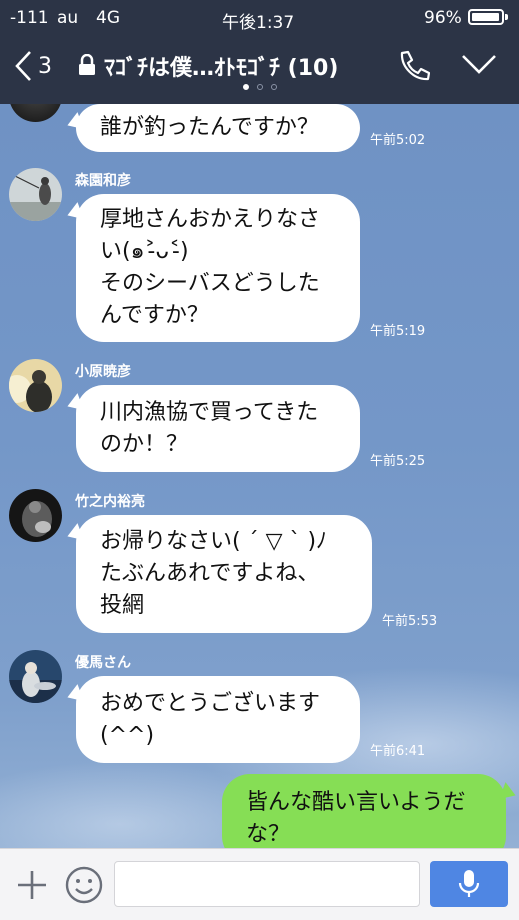  I want to click on clock: 午後1:37, so click(258, 23).